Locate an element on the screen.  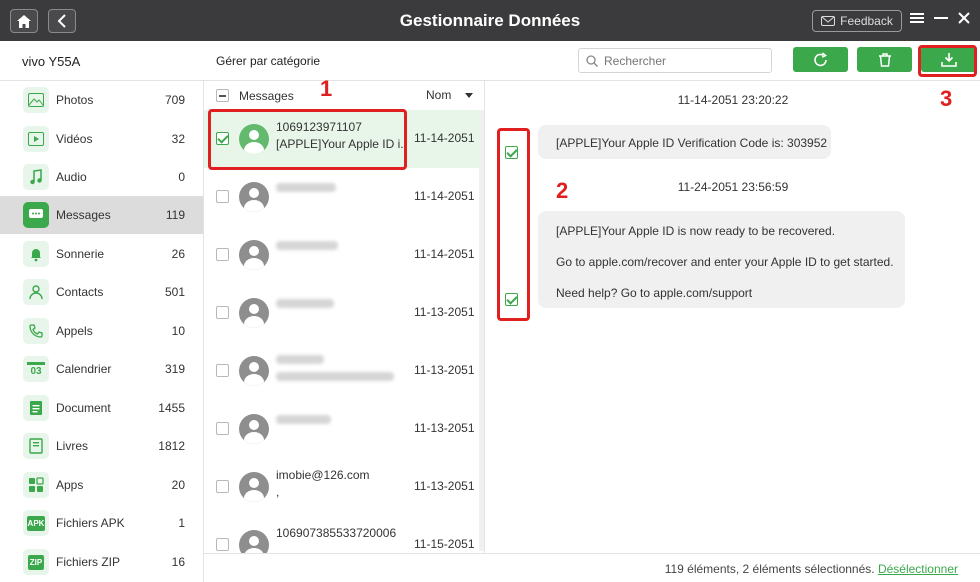
row-preview: , is located at coordinates (278, 492).